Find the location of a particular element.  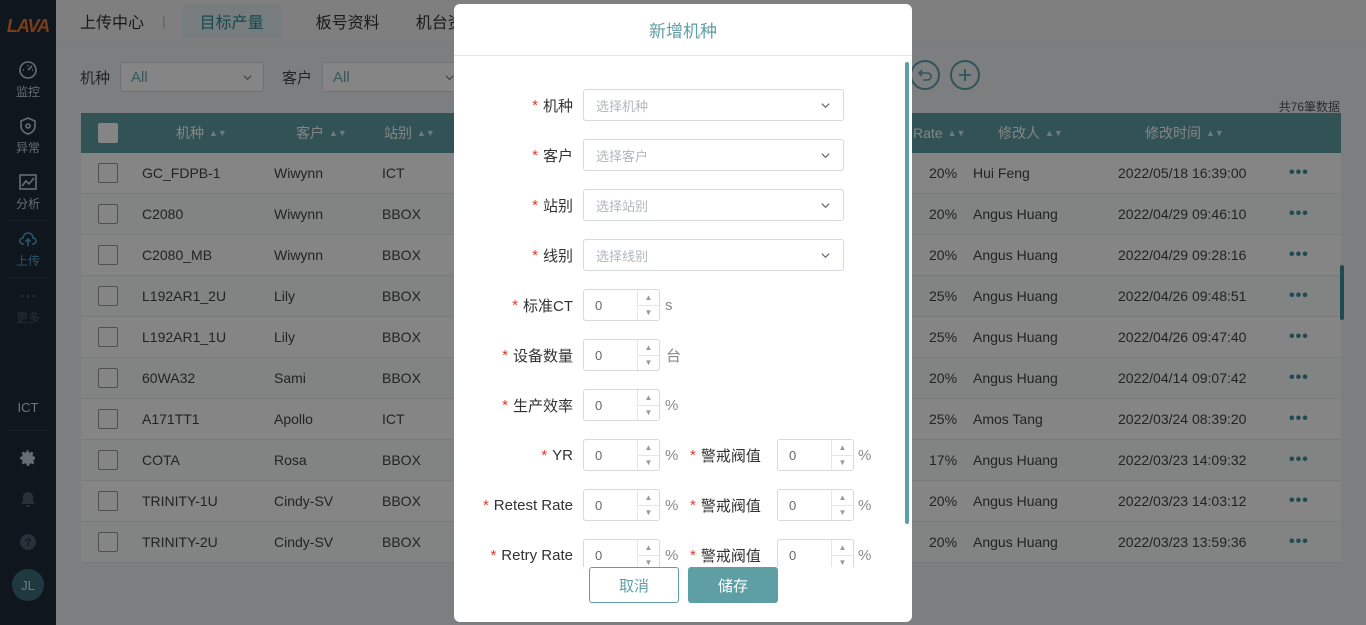

ct-unit: s is located at coordinates (669, 305).